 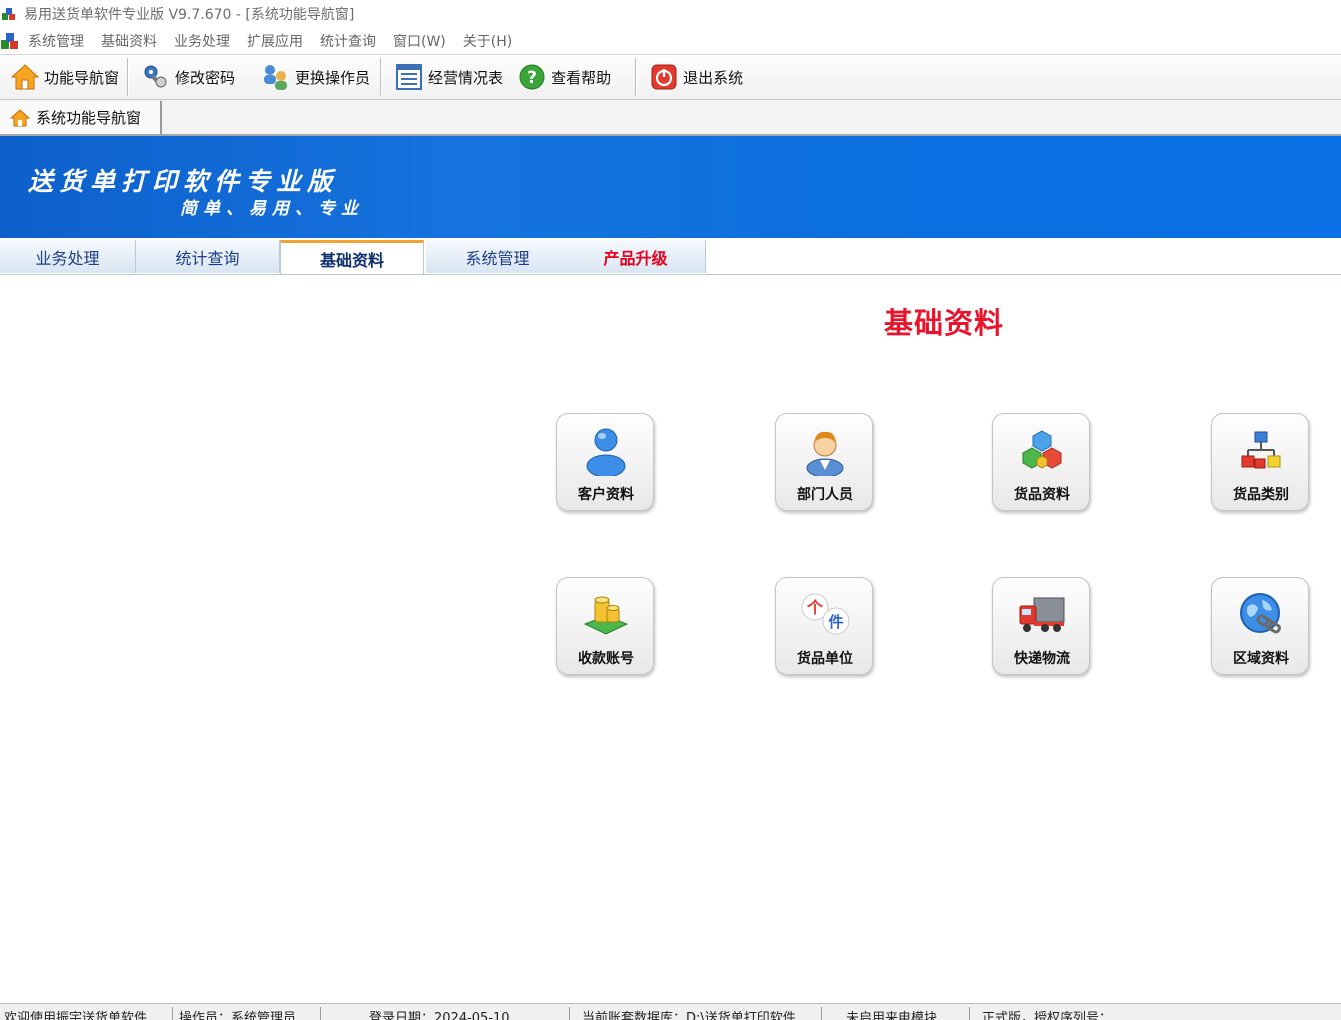 I want to click on unit-glyph-a: 个, so click(x=815, y=607).